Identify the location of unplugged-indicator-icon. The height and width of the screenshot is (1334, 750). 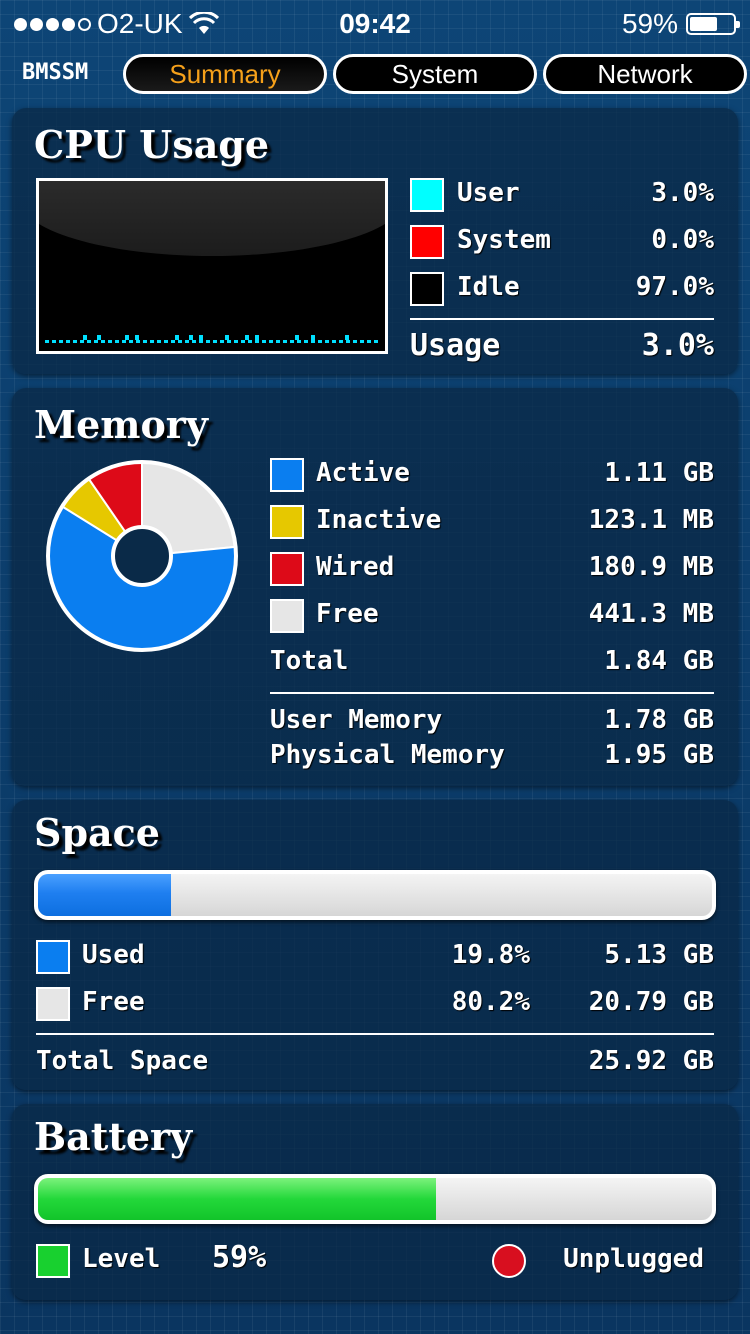
(509, 1261).